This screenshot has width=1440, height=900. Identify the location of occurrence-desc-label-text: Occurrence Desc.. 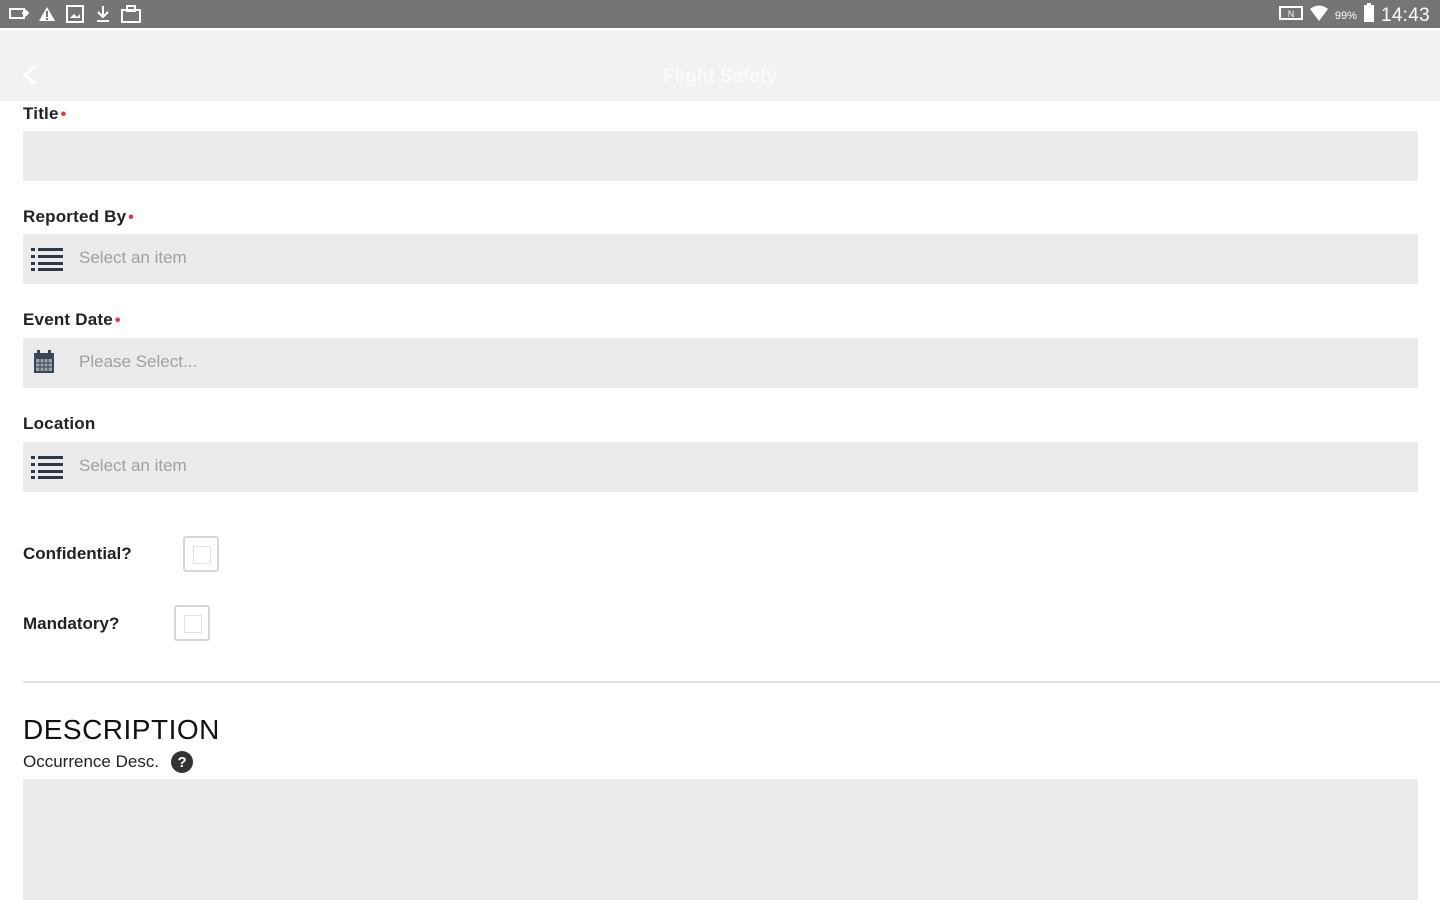
(91, 761).